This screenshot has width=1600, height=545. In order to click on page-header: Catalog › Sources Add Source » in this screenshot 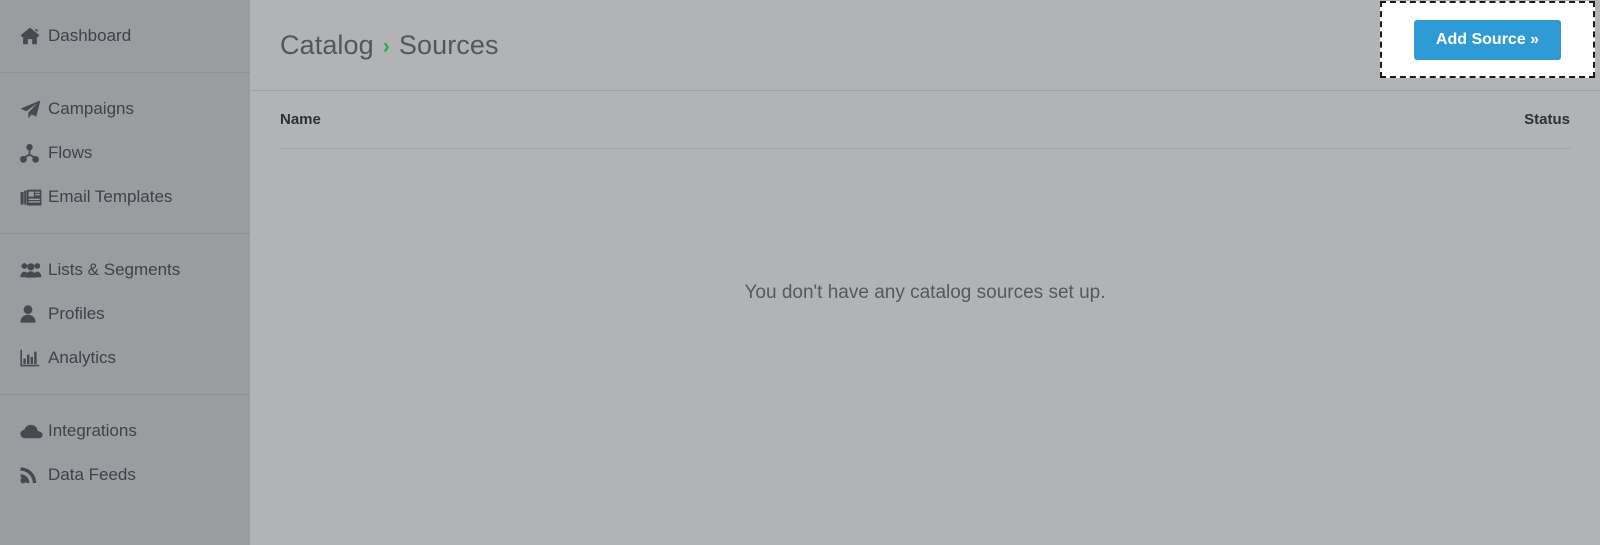, I will do `click(925, 45)`.